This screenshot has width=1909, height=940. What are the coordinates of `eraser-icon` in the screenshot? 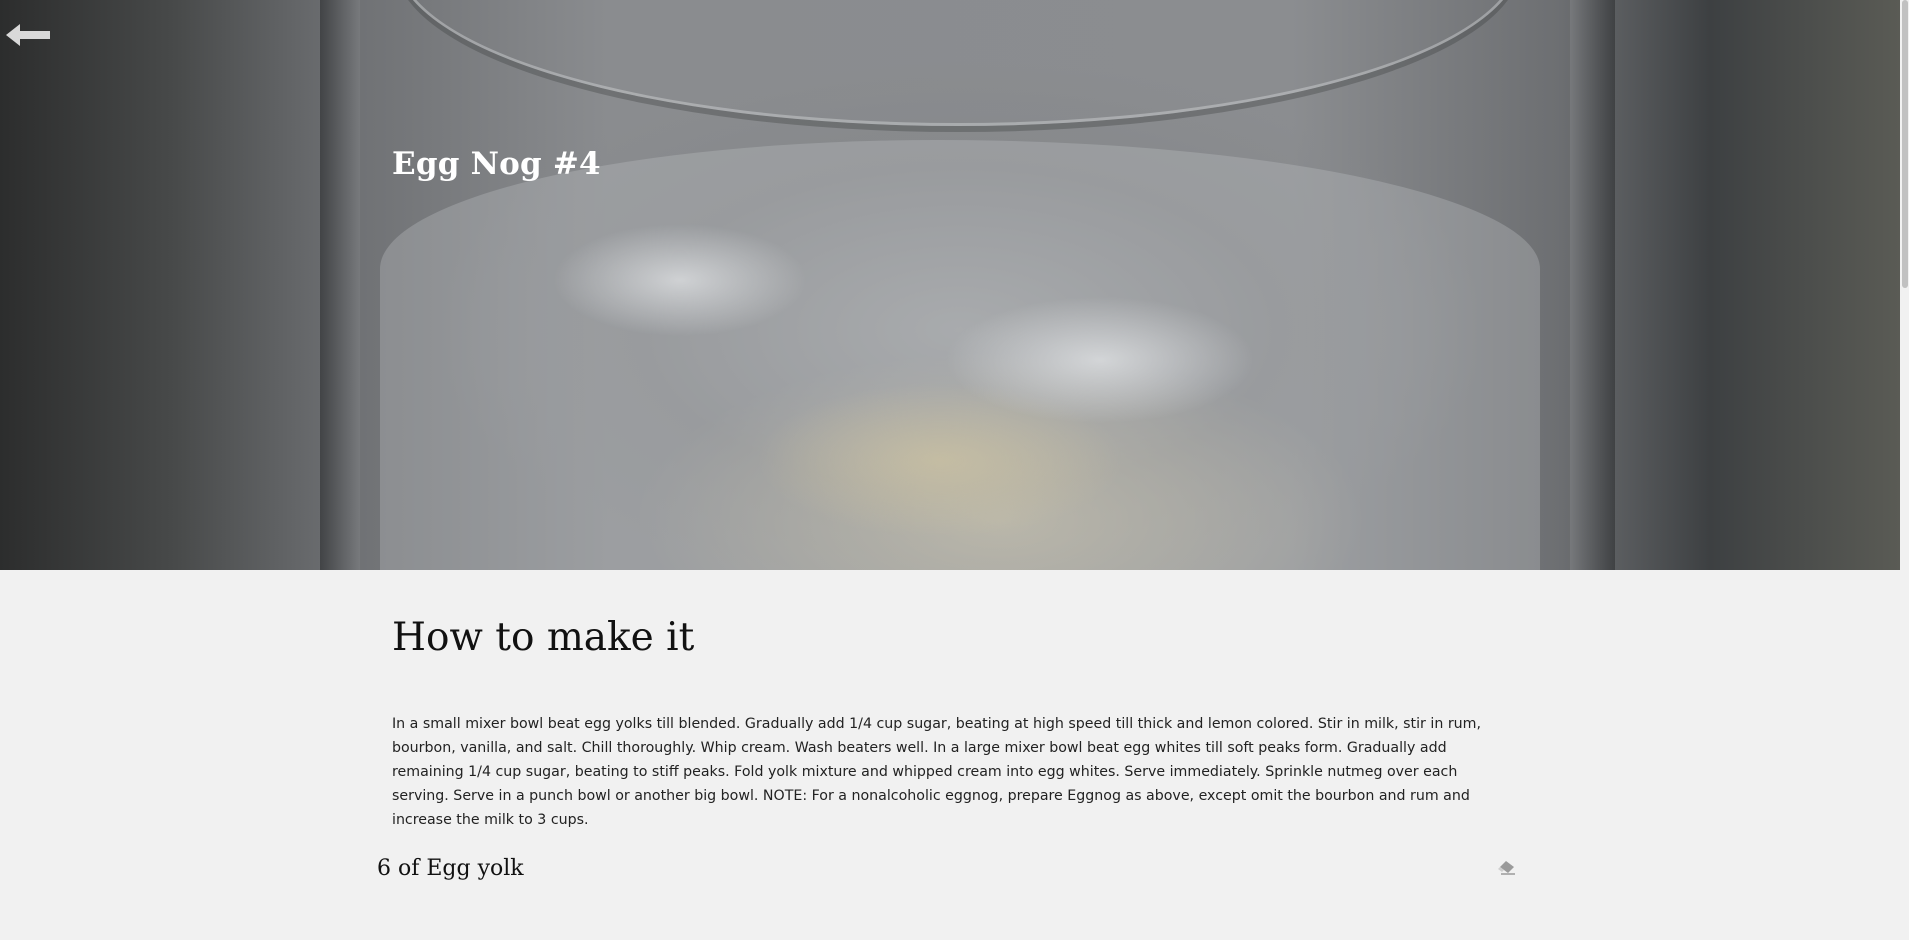 It's located at (1507, 868).